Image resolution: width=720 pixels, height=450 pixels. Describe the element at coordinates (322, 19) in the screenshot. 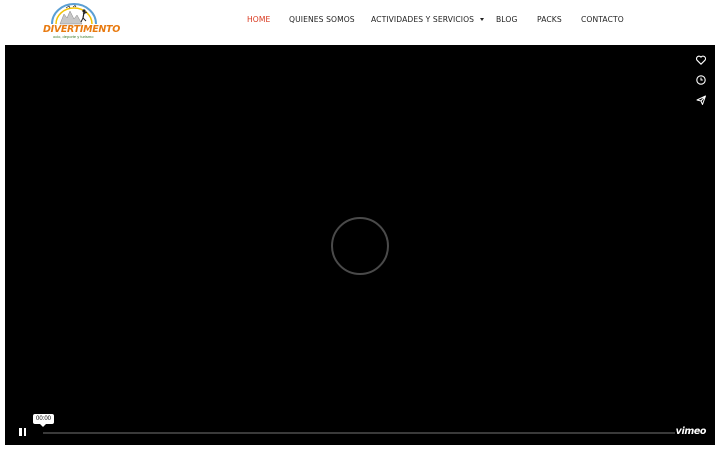

I see `nav-quienes-somos: QUIENES SOMOS` at that location.